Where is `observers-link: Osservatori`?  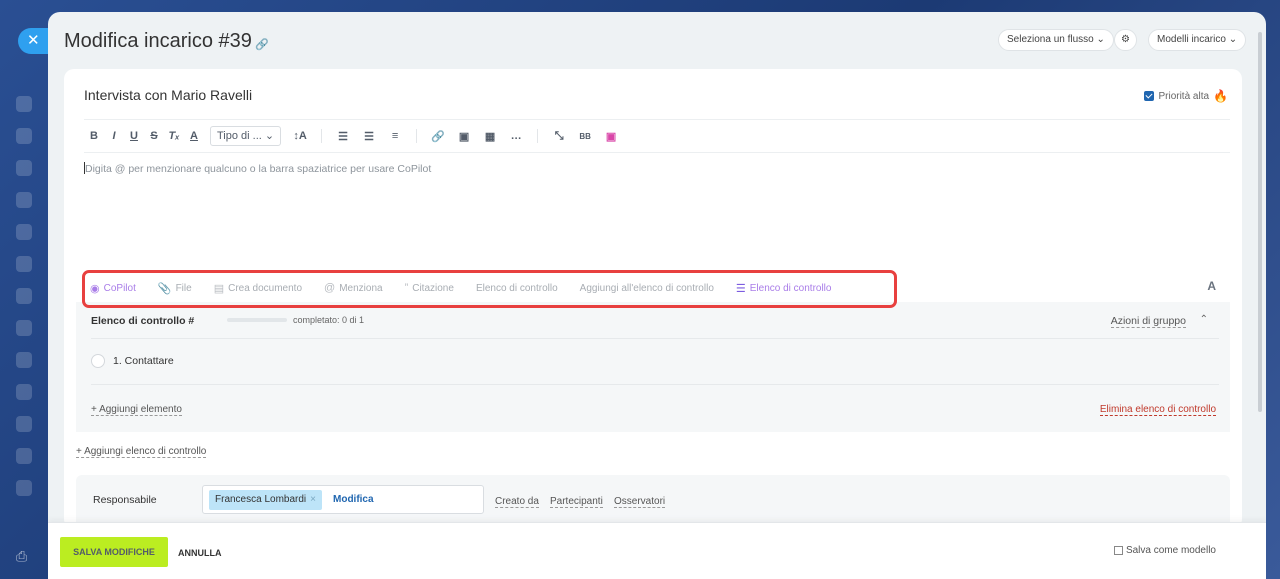
observers-link: Osservatori is located at coordinates (640, 502).